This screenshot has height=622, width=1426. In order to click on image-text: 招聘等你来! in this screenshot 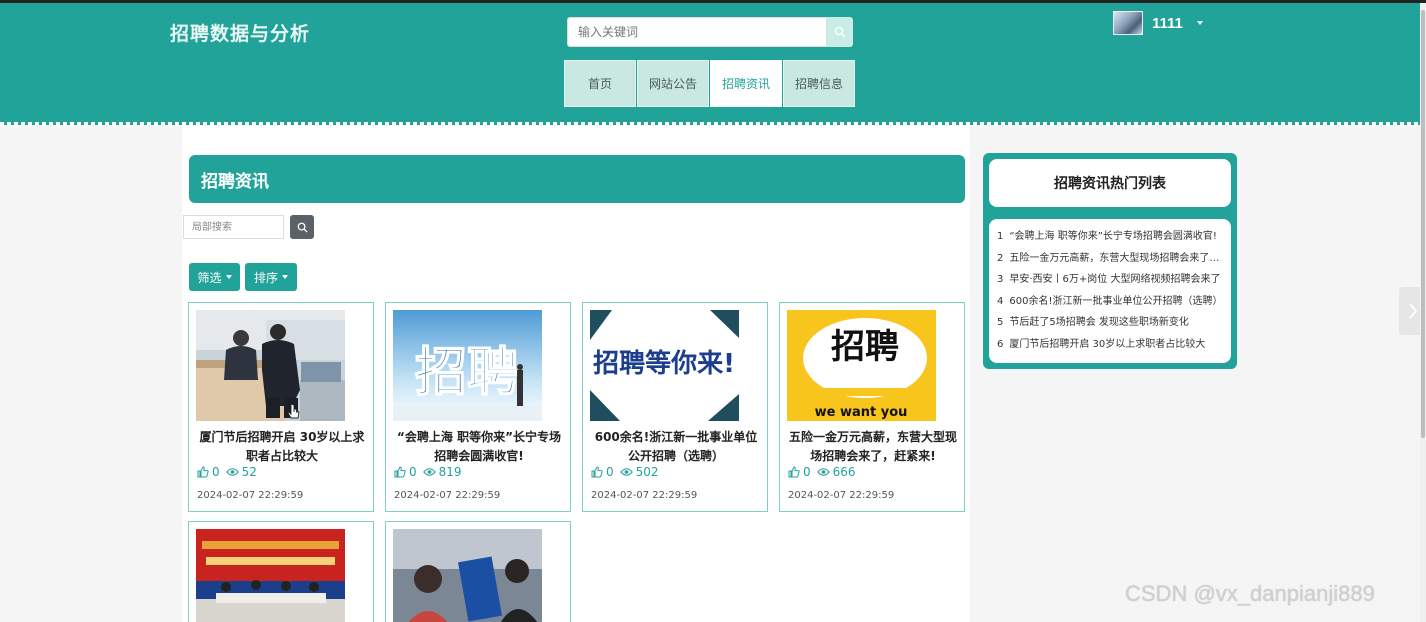, I will do `click(664, 363)`.